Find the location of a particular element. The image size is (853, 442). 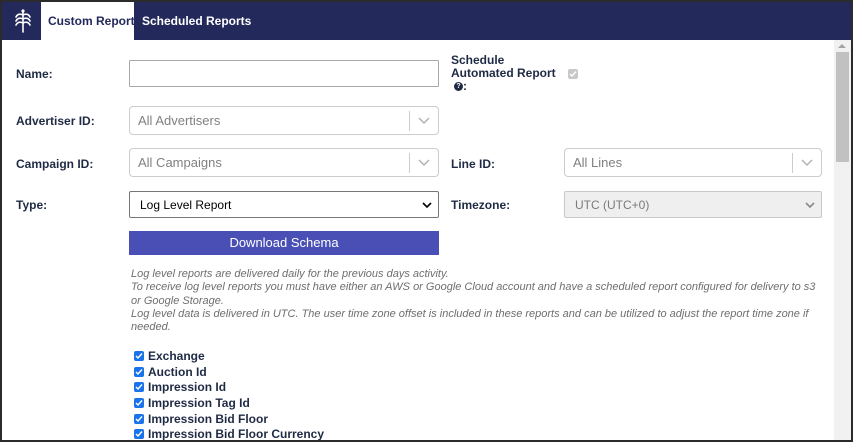

timezone-select: UTC (UTC+0) is located at coordinates (693, 204).